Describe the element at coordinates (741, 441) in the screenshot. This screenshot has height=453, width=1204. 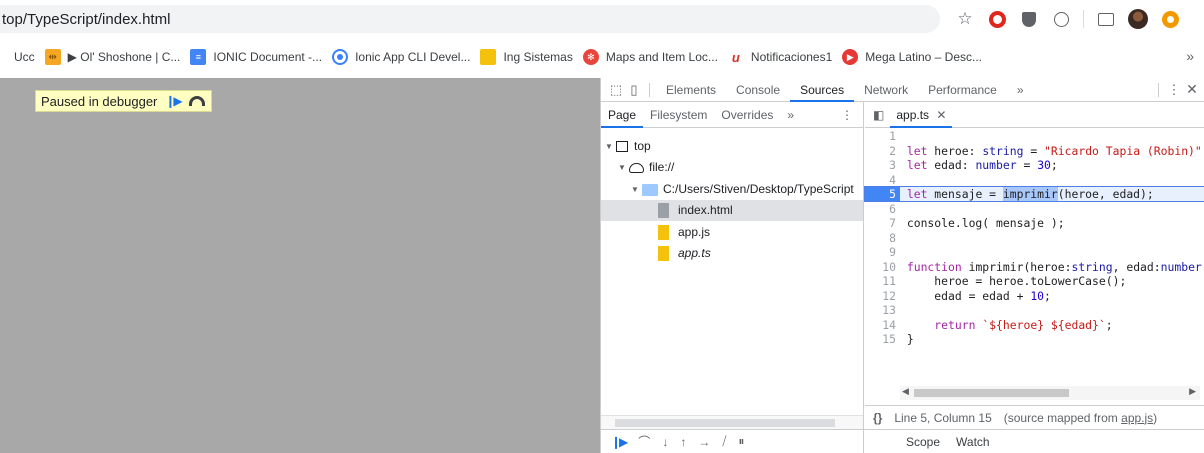
I see `pause-on-exceptions-icon: ⏸` at that location.